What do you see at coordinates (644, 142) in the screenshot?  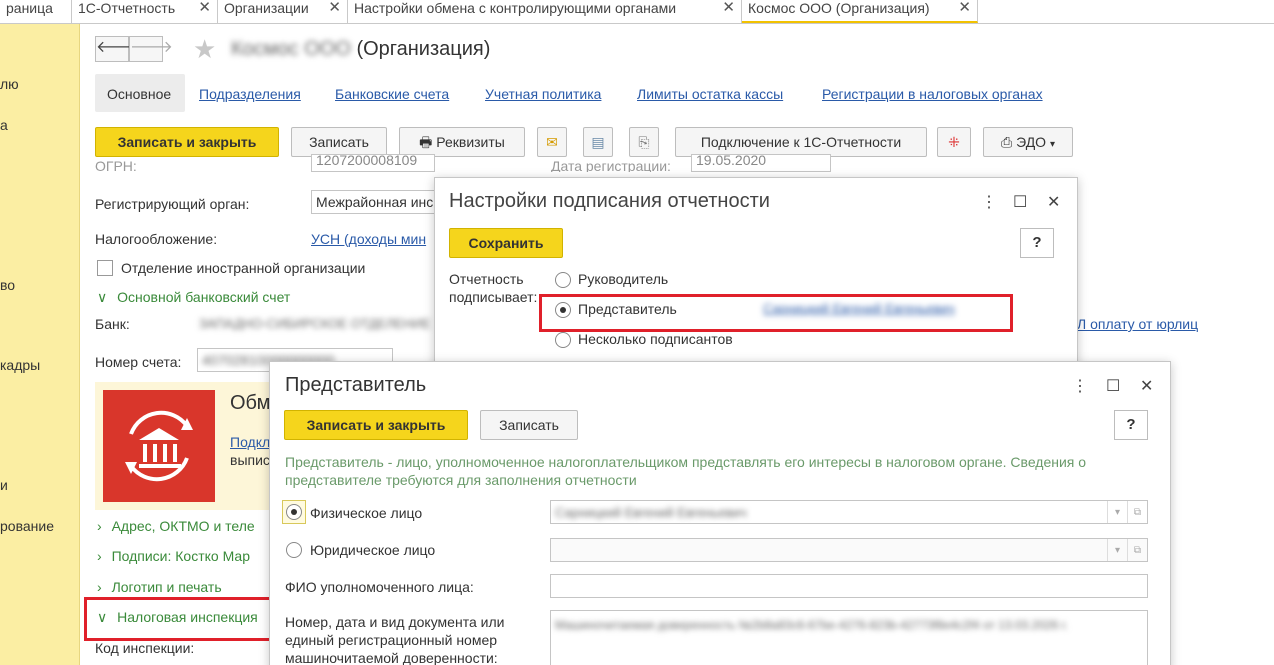 I see `attachment-icon: ⎘` at bounding box center [644, 142].